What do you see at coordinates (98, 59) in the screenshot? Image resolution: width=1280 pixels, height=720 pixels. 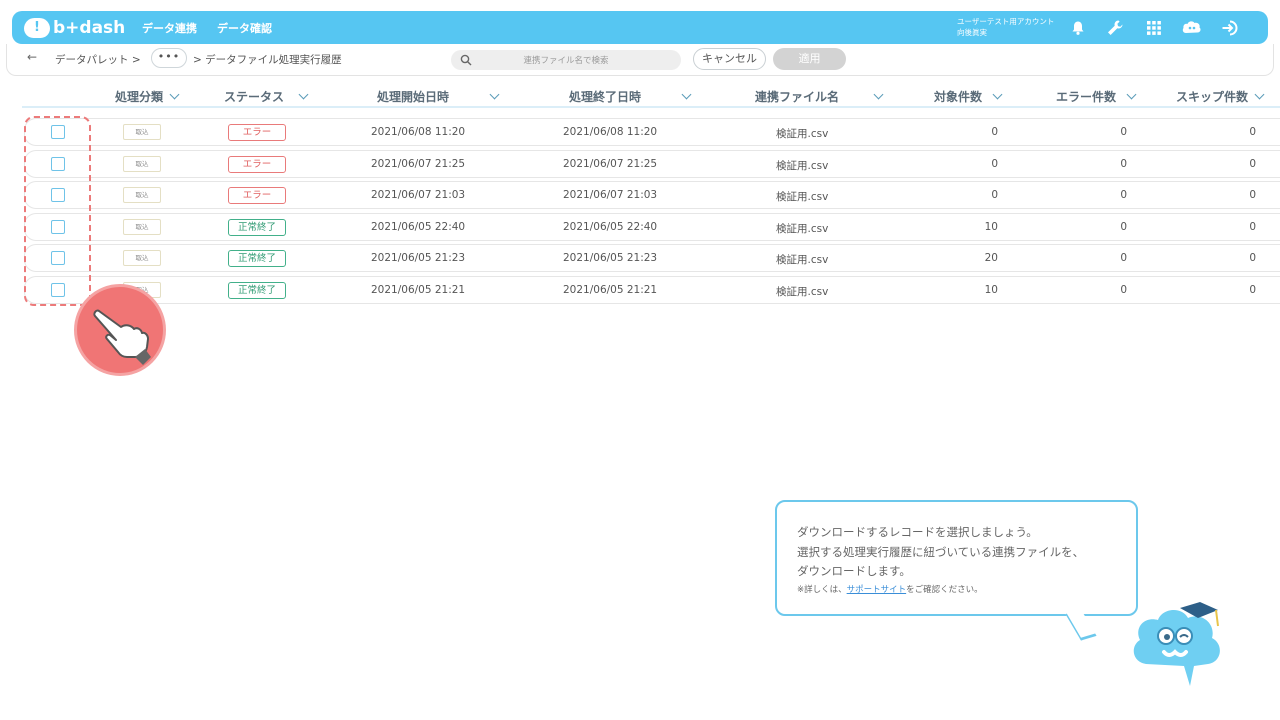 I see `breadcrumb-data-palette: データパレット >` at bounding box center [98, 59].